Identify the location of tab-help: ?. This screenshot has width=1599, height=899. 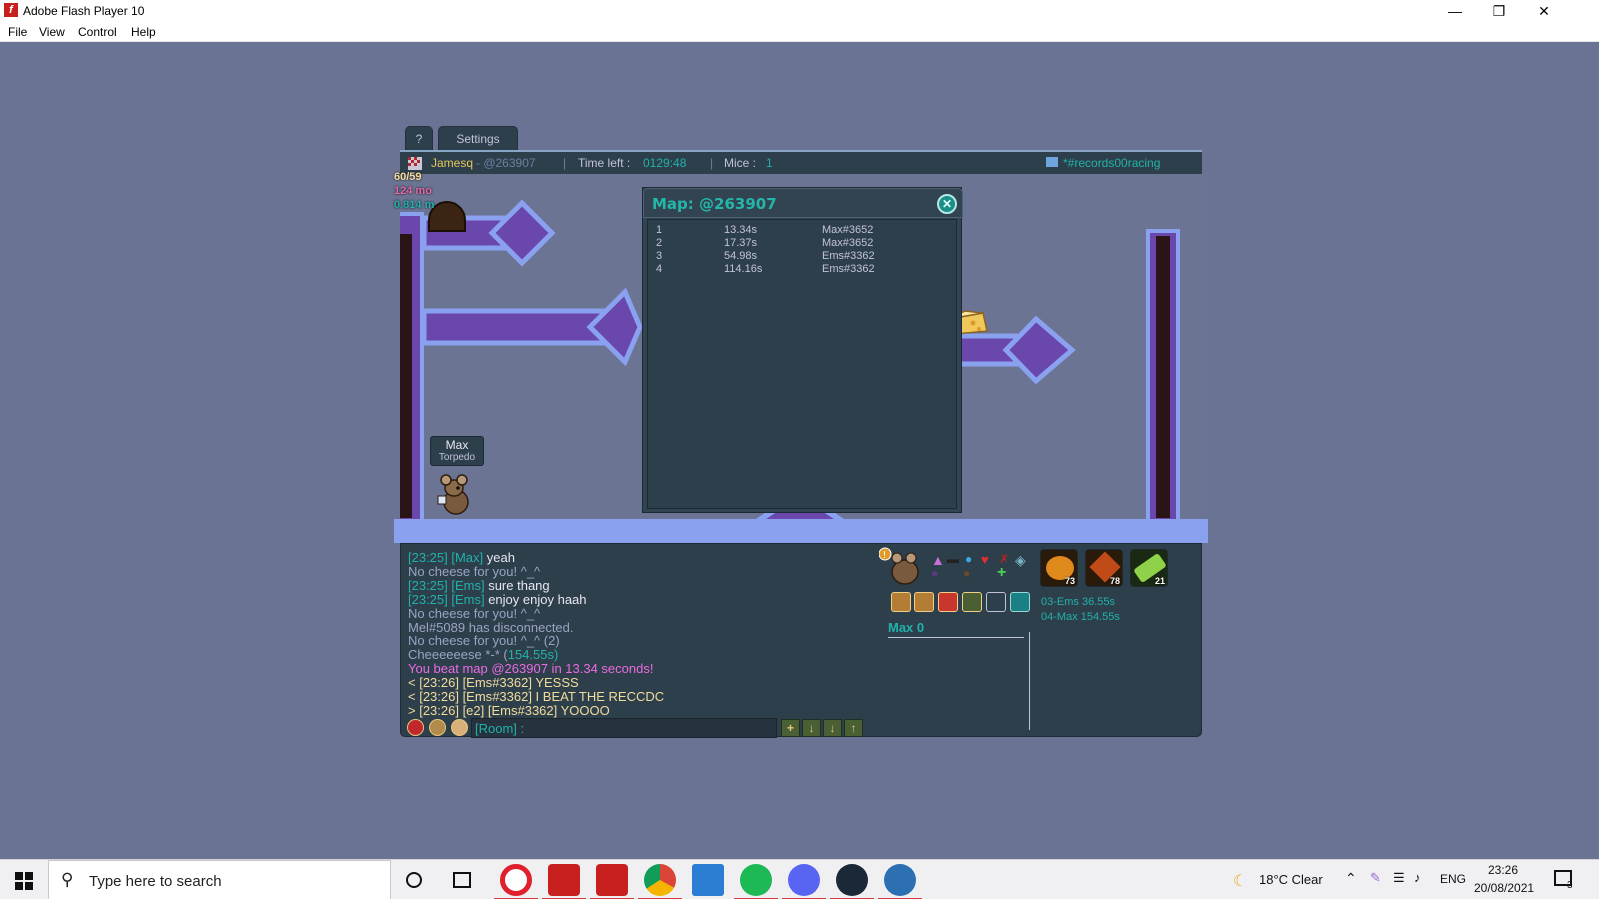
(419, 138).